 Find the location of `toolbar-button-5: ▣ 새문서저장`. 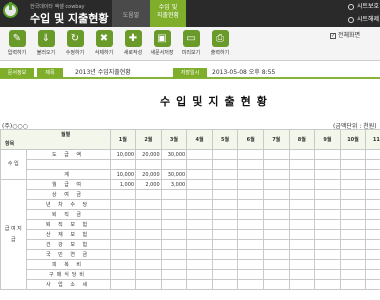

toolbar-button-5: ▣ 새문서저장 is located at coordinates (162, 43).